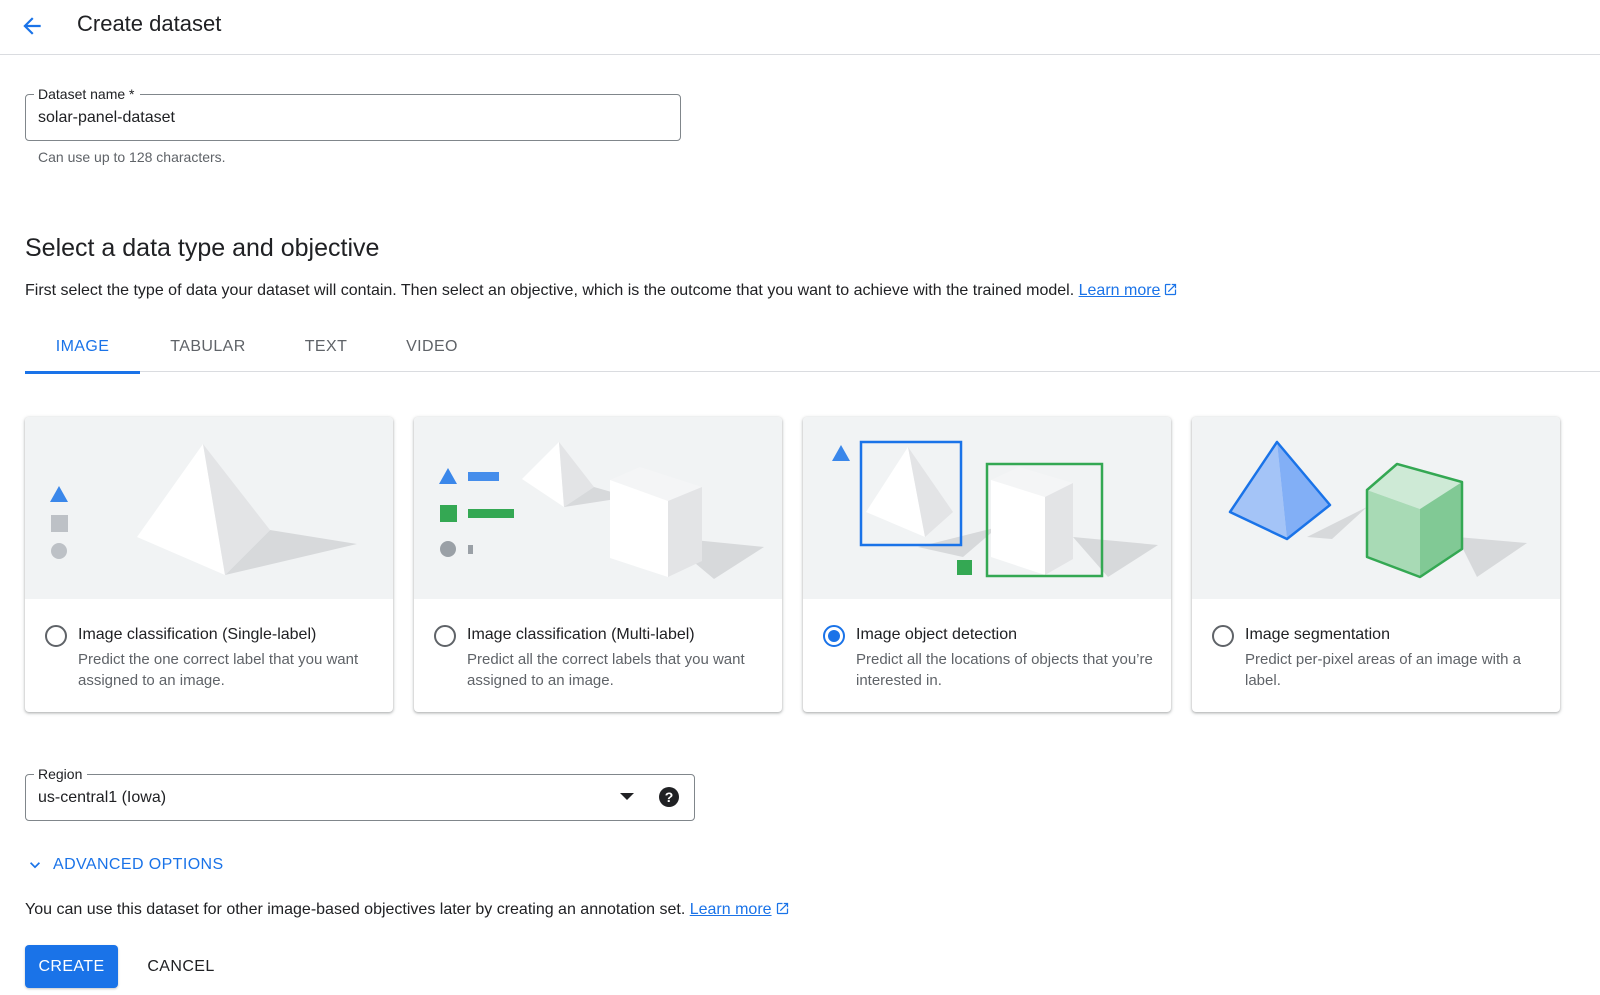 Image resolution: width=1600 pixels, height=995 pixels. I want to click on object-detection-title: Image object detection, so click(936, 634).